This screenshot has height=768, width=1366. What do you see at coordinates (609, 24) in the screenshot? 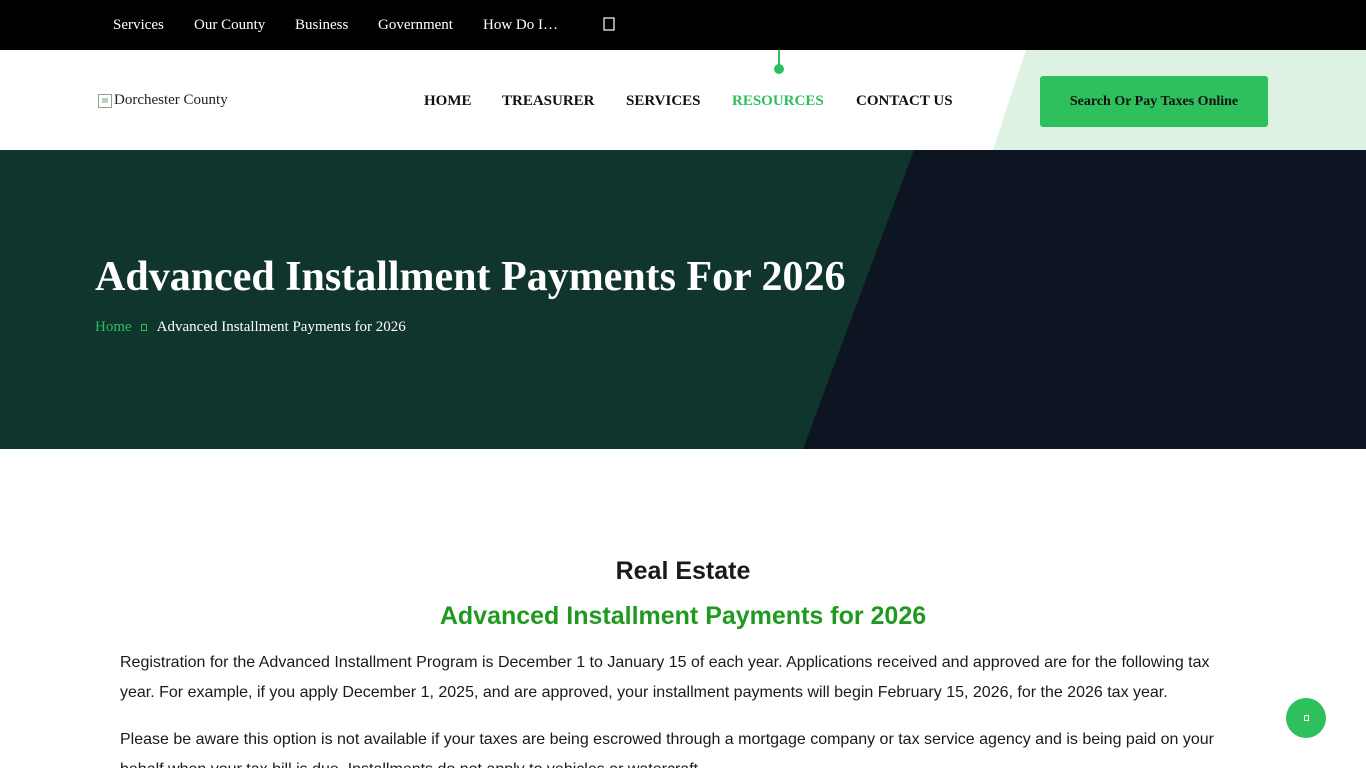
I see `search-icon` at bounding box center [609, 24].